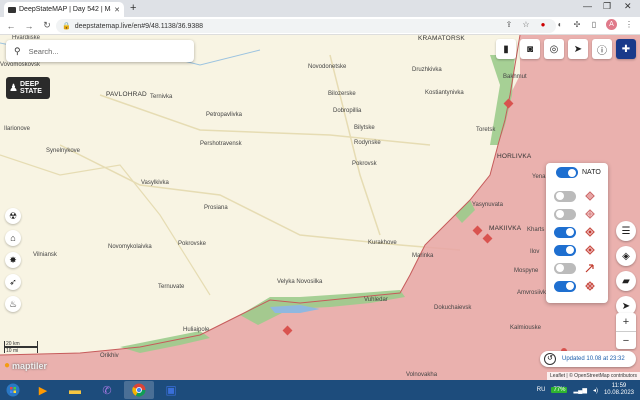 The image size is (640, 400). I want to click on extension-dark-icon: ◐, so click(560, 25).